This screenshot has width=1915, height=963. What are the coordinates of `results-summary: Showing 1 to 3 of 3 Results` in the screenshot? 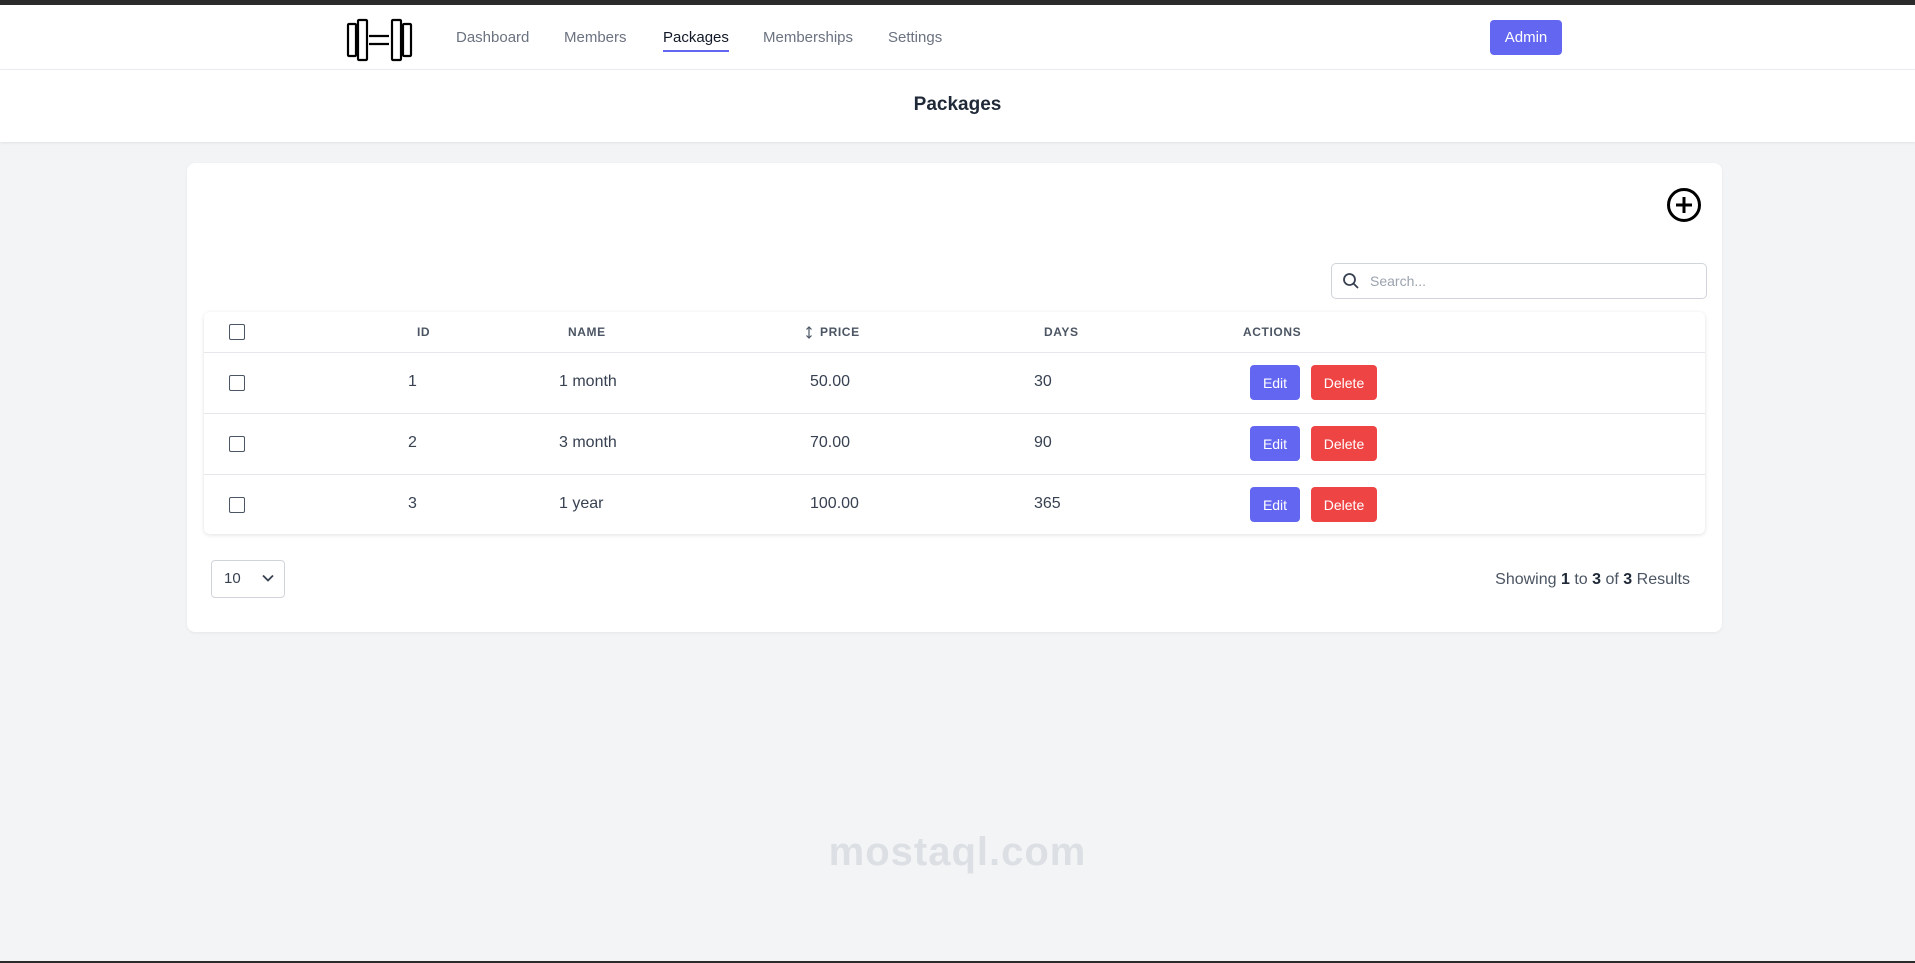 It's located at (1592, 580).